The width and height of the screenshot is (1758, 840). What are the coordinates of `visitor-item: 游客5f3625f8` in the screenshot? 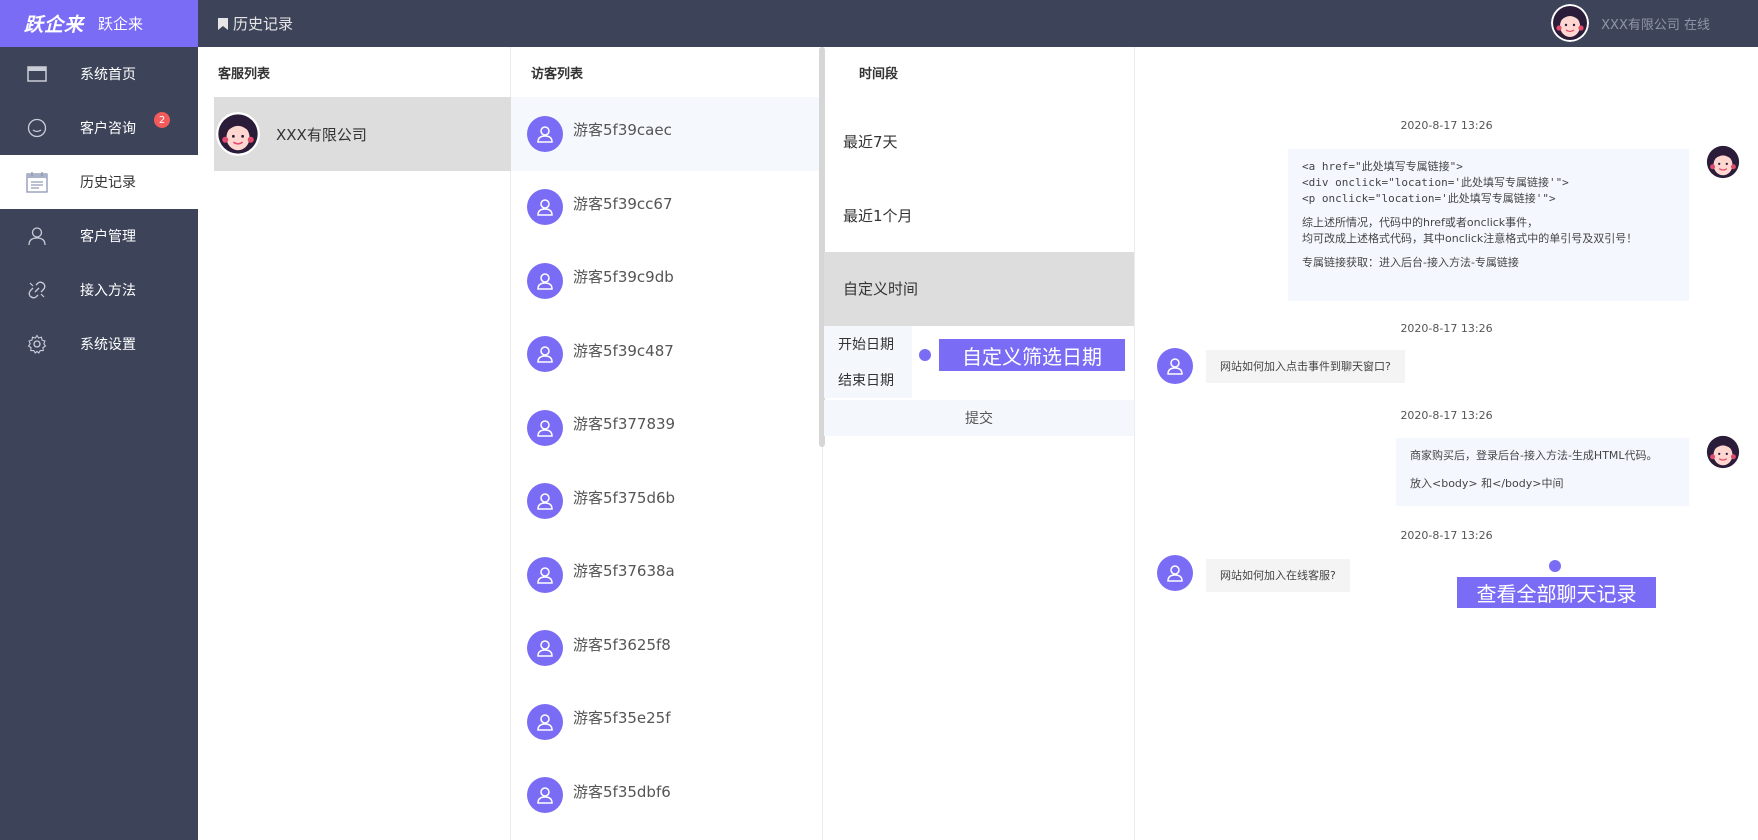 It's located at (666, 649).